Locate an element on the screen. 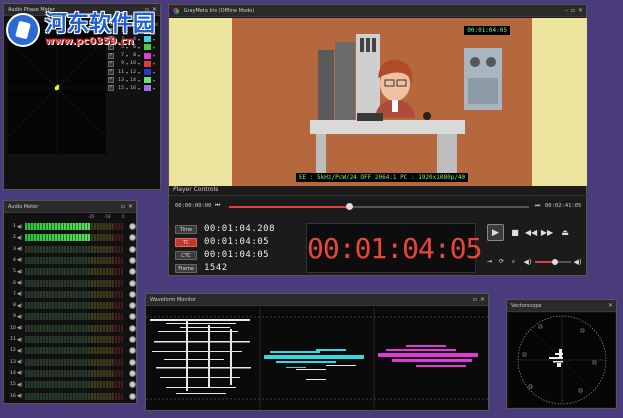 This screenshot has height=418, width=623. volume-handle is located at coordinates (554, 262).